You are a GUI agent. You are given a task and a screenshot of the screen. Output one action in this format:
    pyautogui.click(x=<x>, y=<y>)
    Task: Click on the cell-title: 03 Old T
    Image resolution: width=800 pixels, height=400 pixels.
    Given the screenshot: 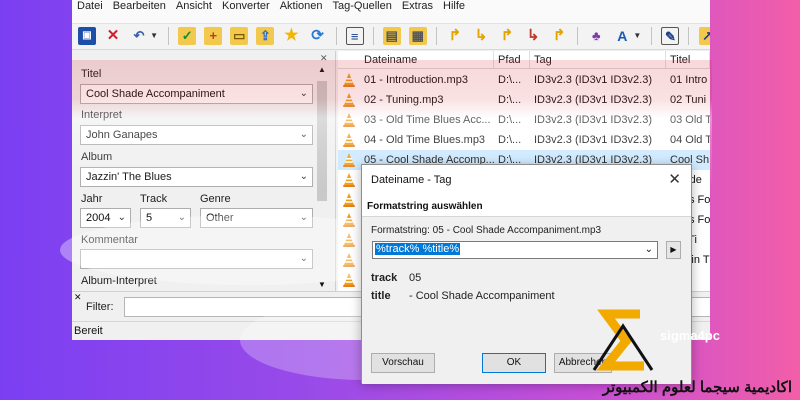 What is the action you would take?
    pyautogui.click(x=690, y=120)
    